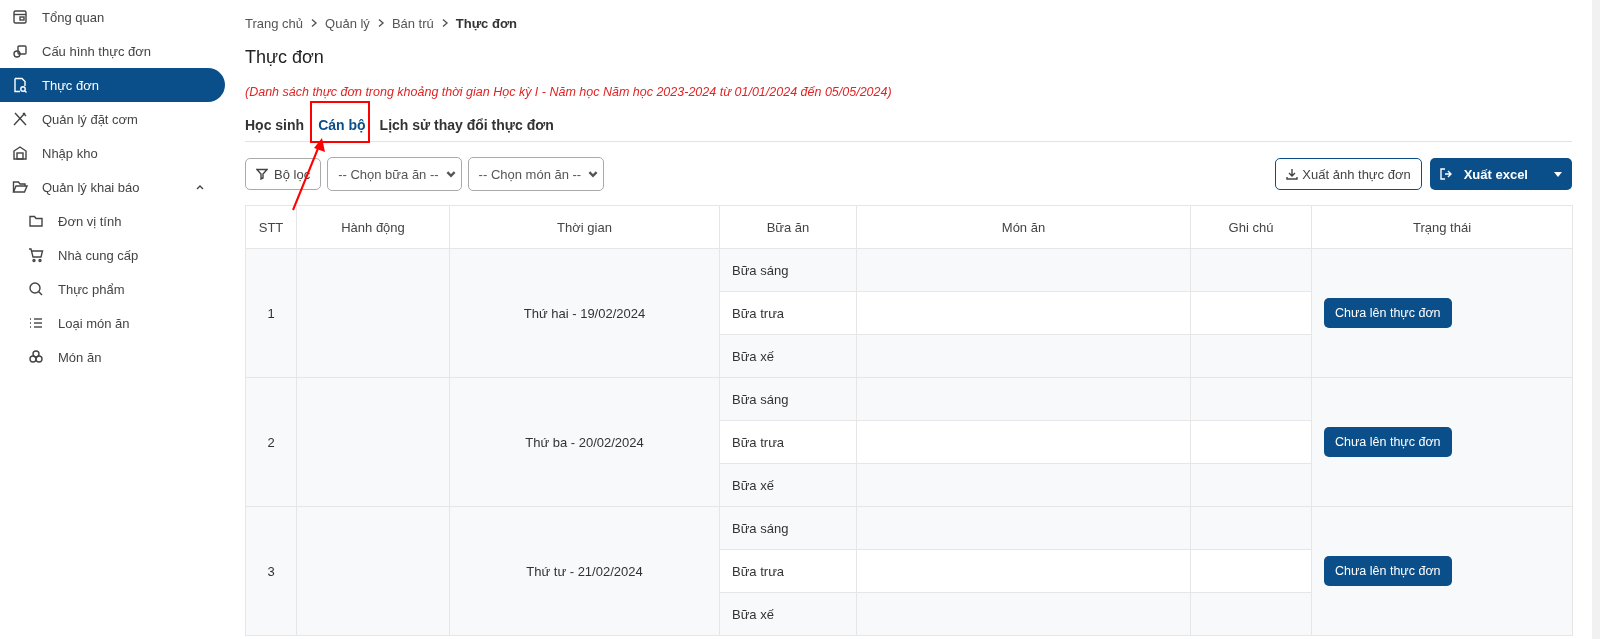 This screenshot has width=1600, height=639. Describe the element at coordinates (394, 174) in the screenshot. I see `meal-select: -- Chọn bữa ăn --` at that location.